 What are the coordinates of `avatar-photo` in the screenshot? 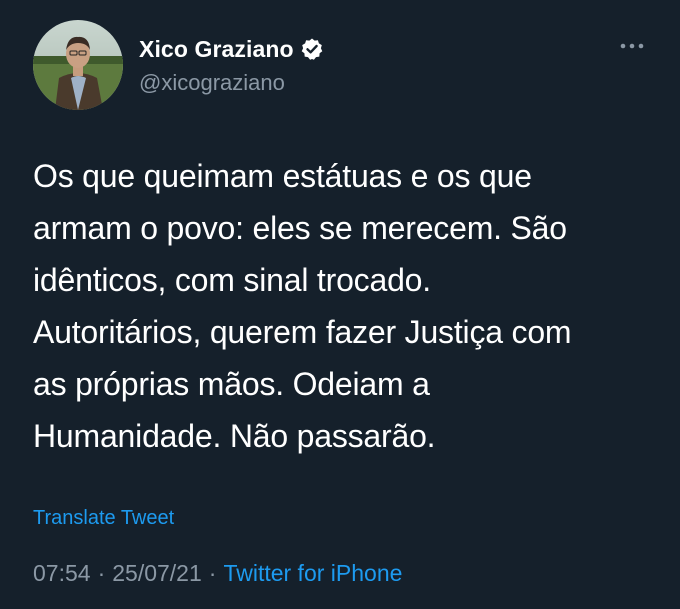 It's located at (78, 65).